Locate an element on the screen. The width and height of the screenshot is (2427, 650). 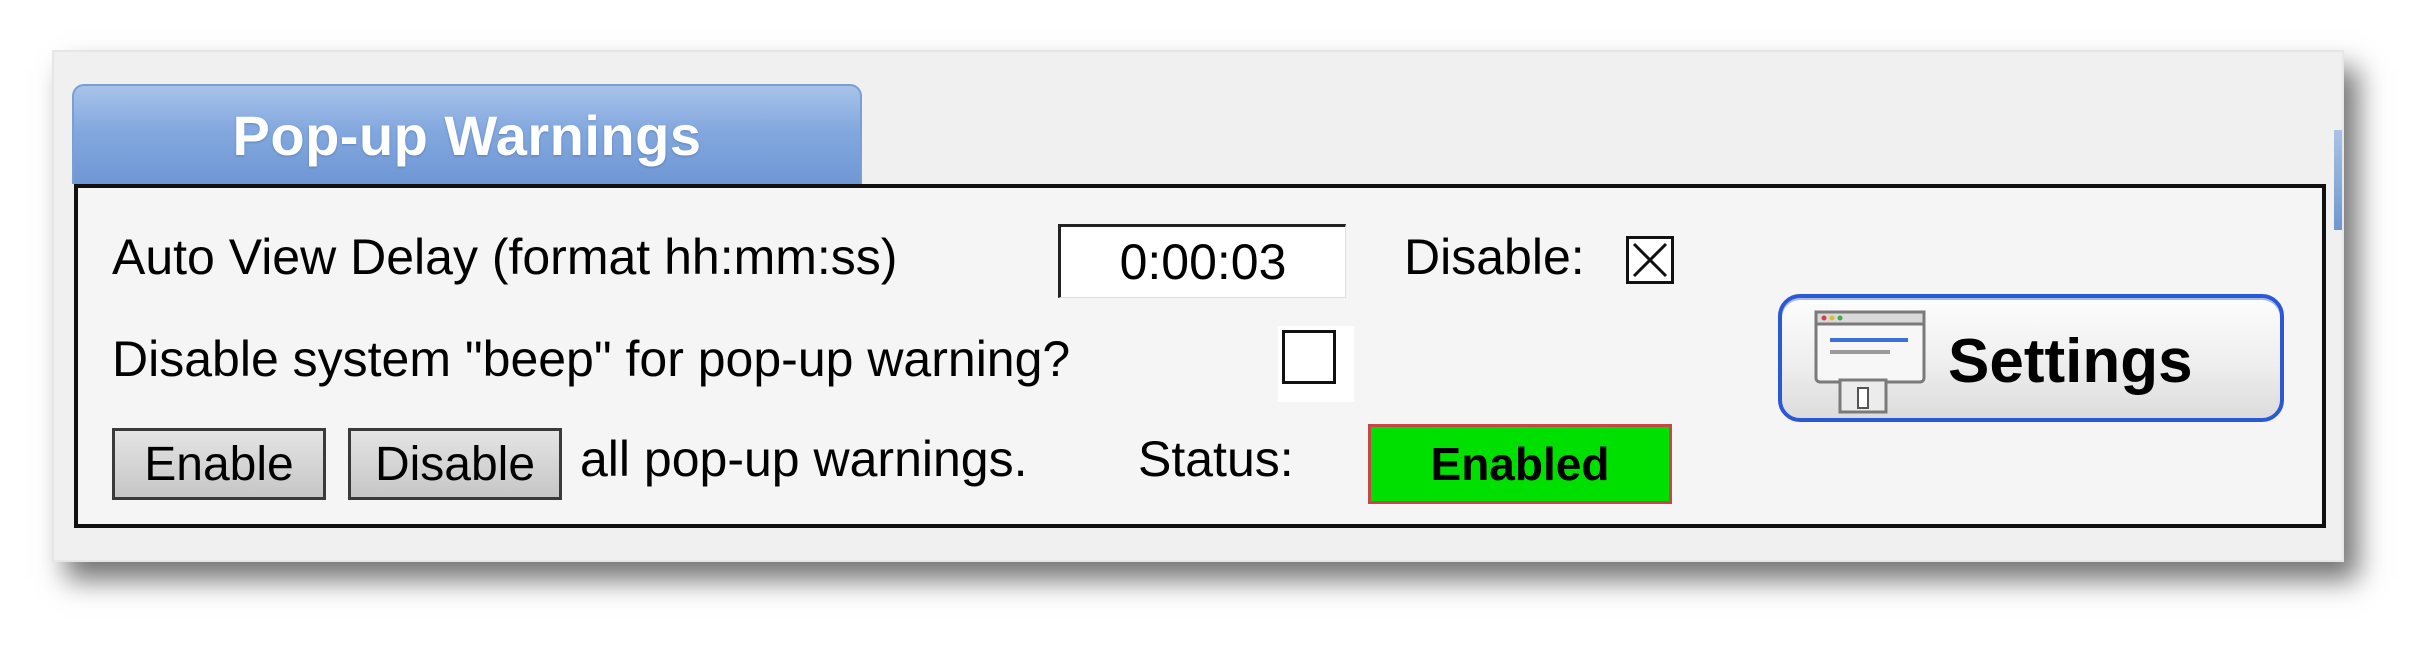
all-popup-warnings-text: all pop-up warnings. is located at coordinates (804, 459).